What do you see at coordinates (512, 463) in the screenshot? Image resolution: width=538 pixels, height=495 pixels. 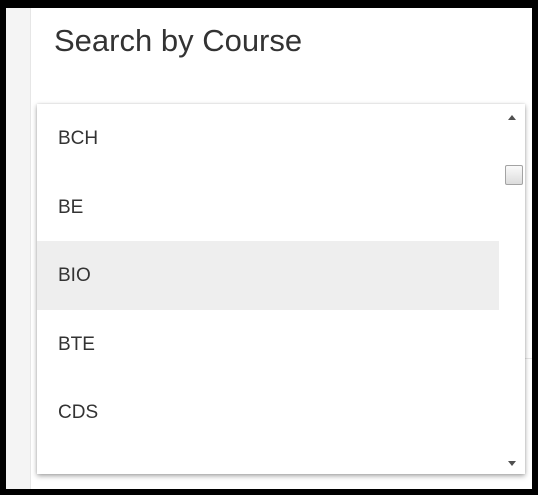 I see `scroll-down-arrow-icon` at bounding box center [512, 463].